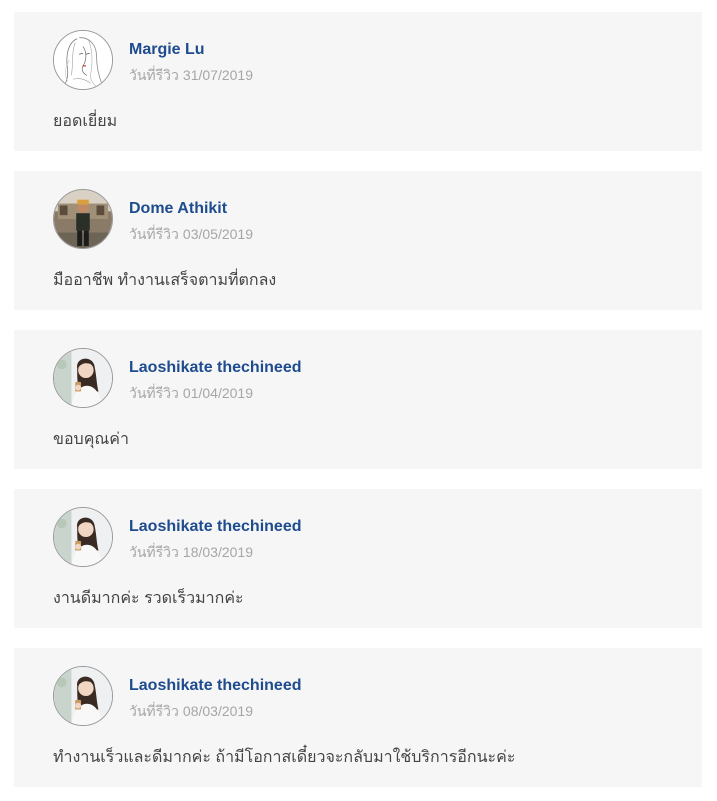 This screenshot has height=801, width=717. Describe the element at coordinates (217, 393) in the screenshot. I see `review-date-value: 01/04/2019` at that location.